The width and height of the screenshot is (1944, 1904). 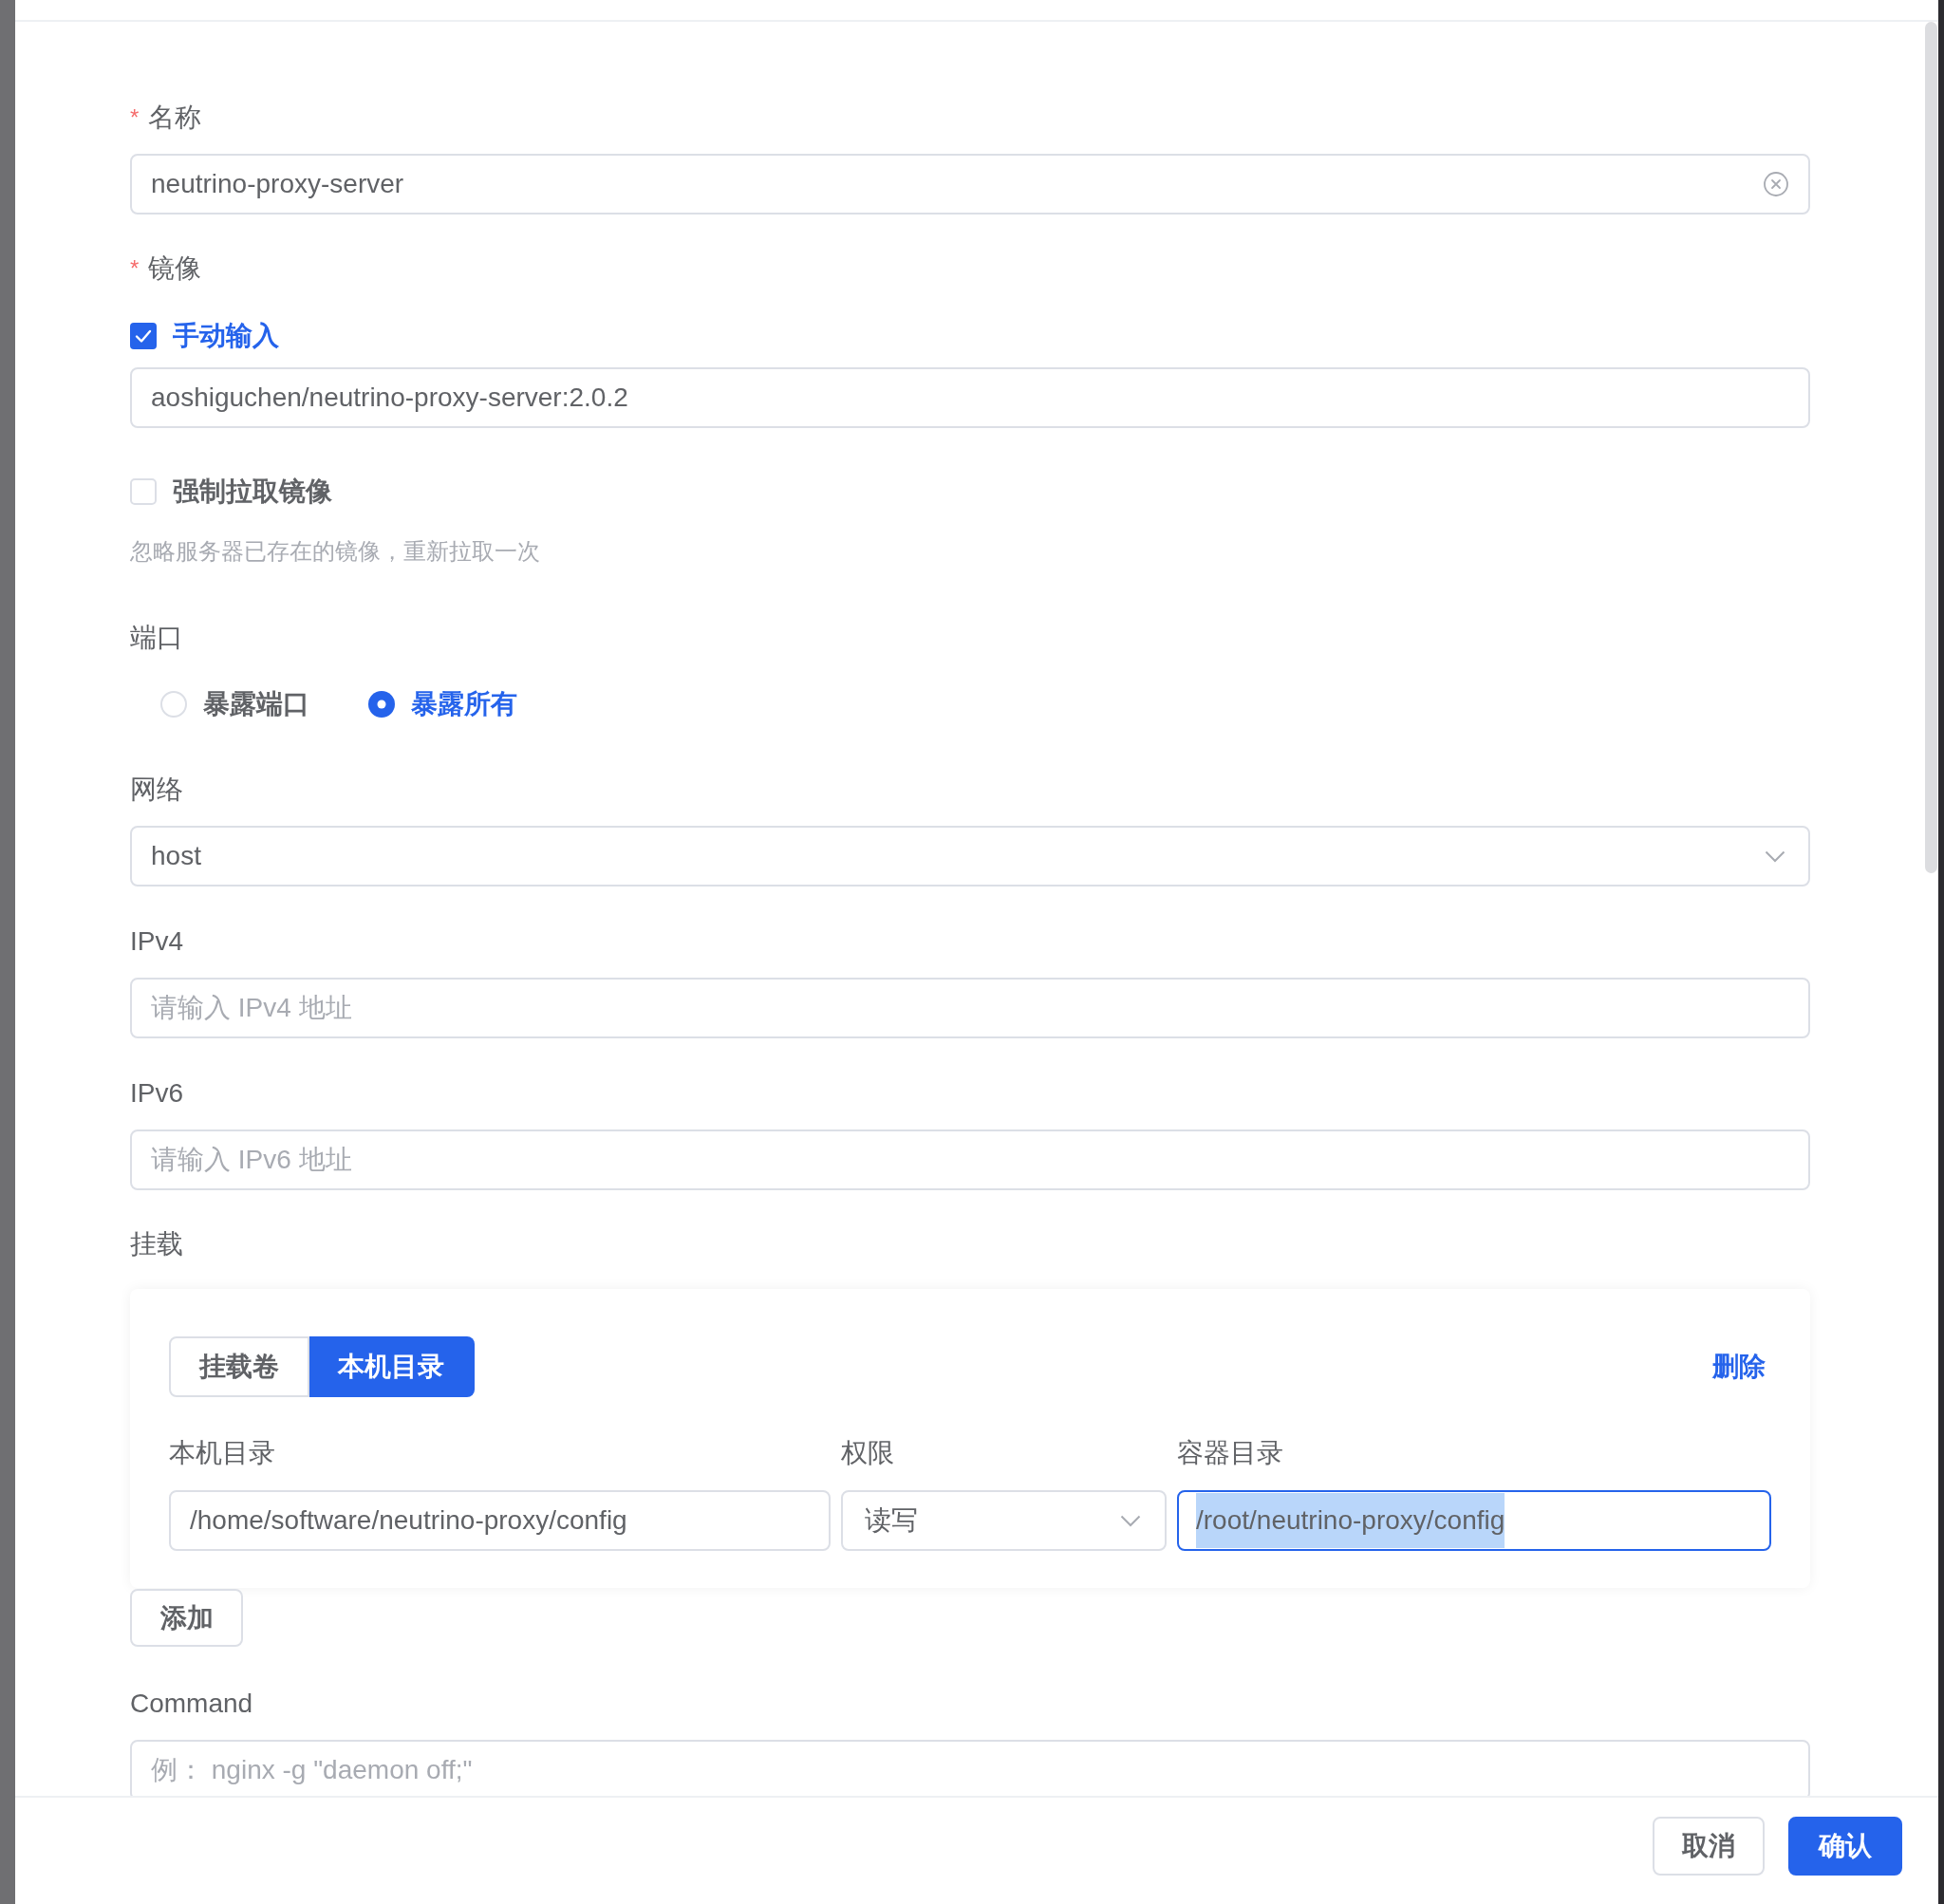 I want to click on field-label: 名称, so click(x=175, y=118).